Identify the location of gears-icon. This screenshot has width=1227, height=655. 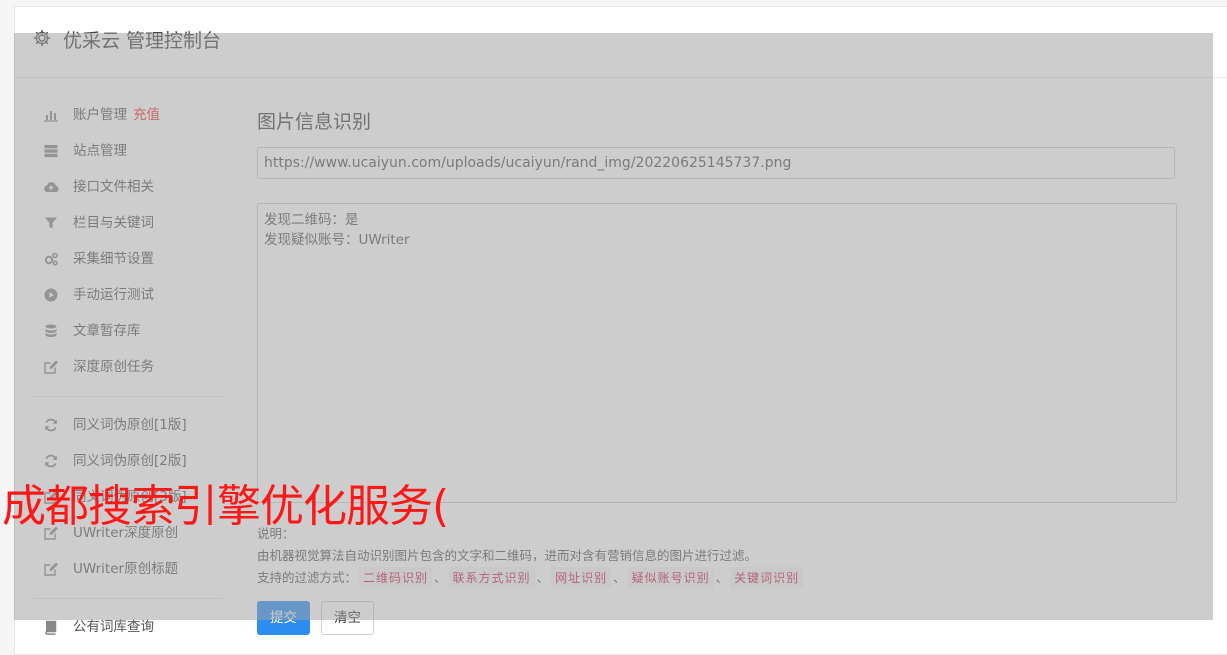
(51, 259).